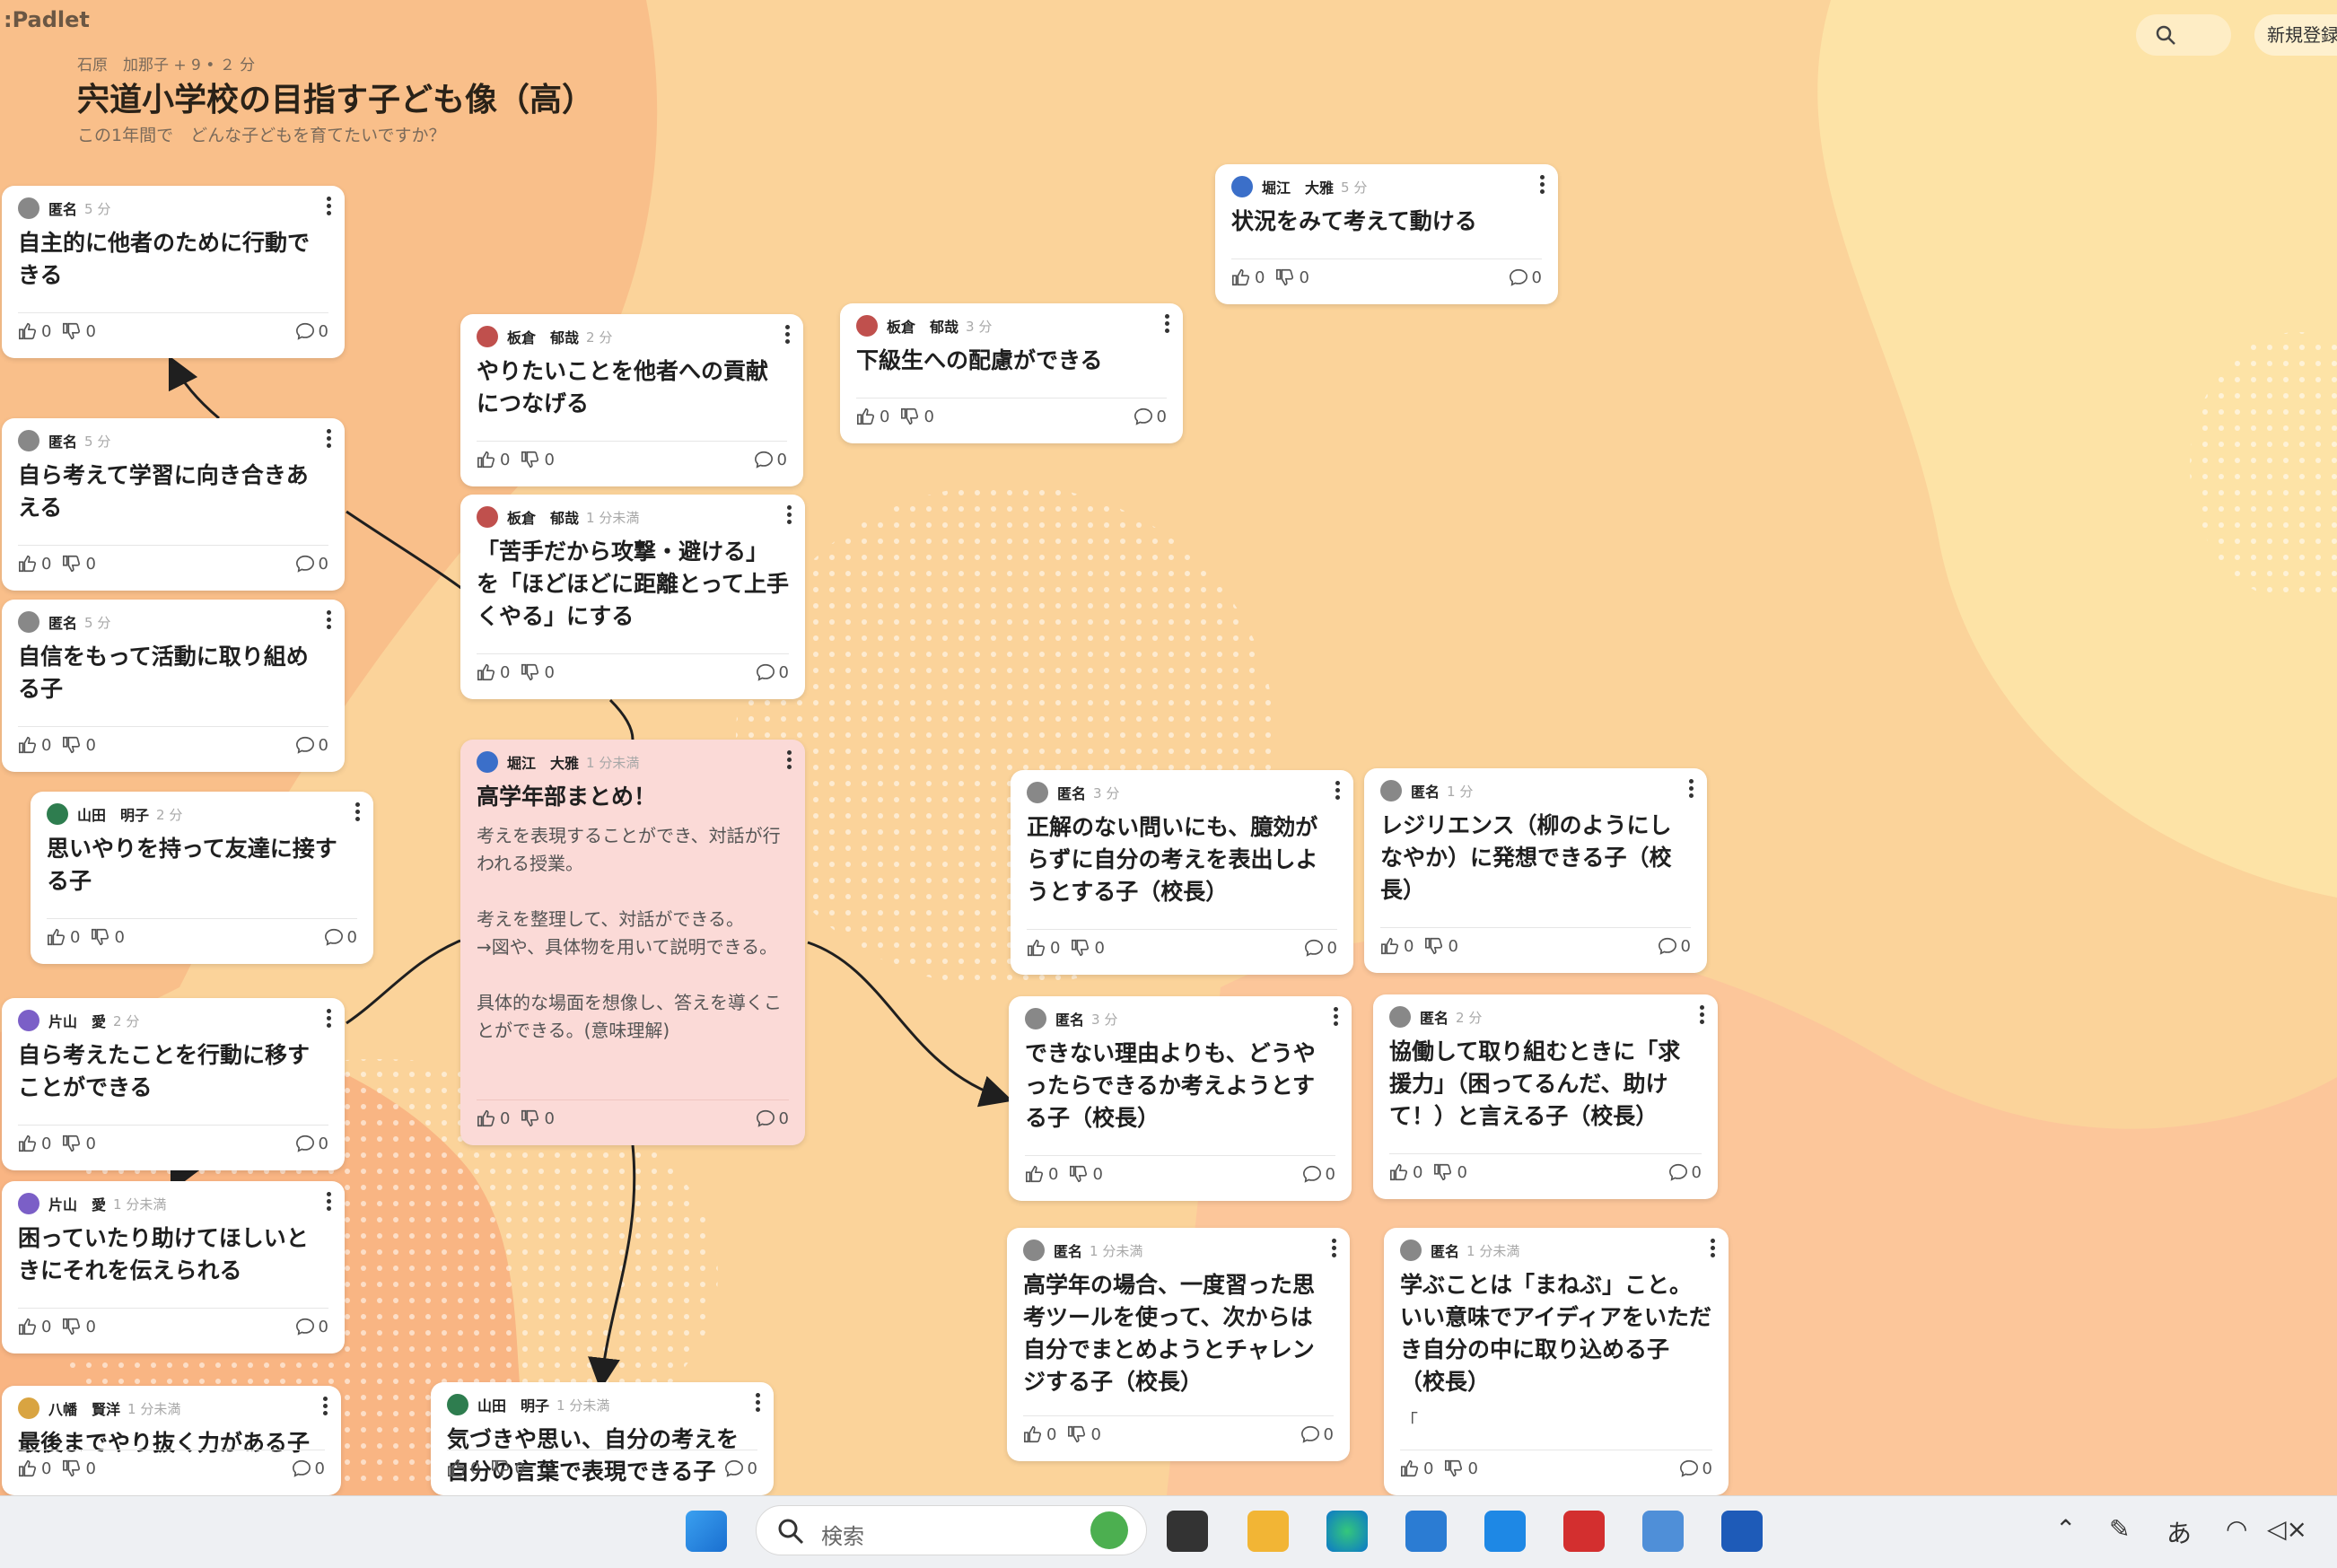  I want to click on windows-start-icon, so click(707, 1532).